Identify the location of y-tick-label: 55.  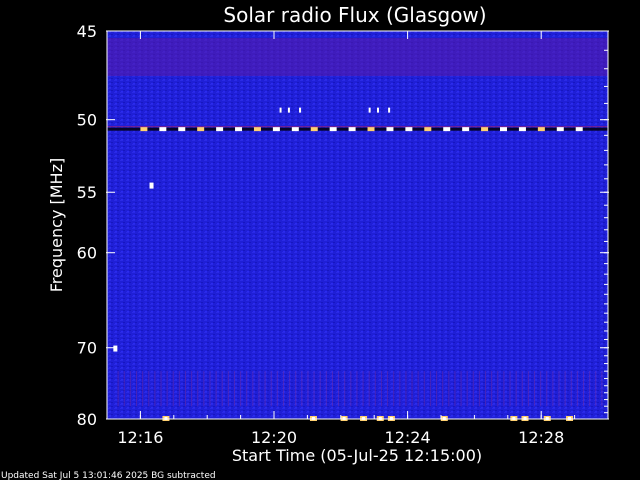
(87, 192).